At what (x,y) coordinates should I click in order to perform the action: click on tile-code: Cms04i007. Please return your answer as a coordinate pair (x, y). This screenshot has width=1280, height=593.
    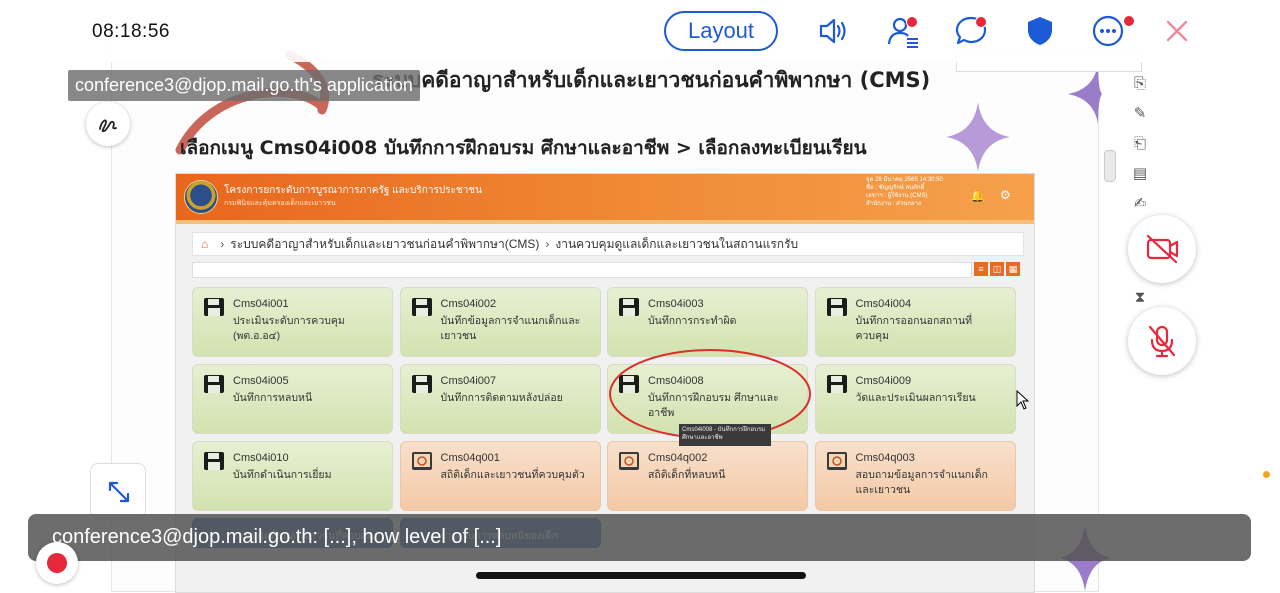
    Looking at the image, I should click on (468, 381).